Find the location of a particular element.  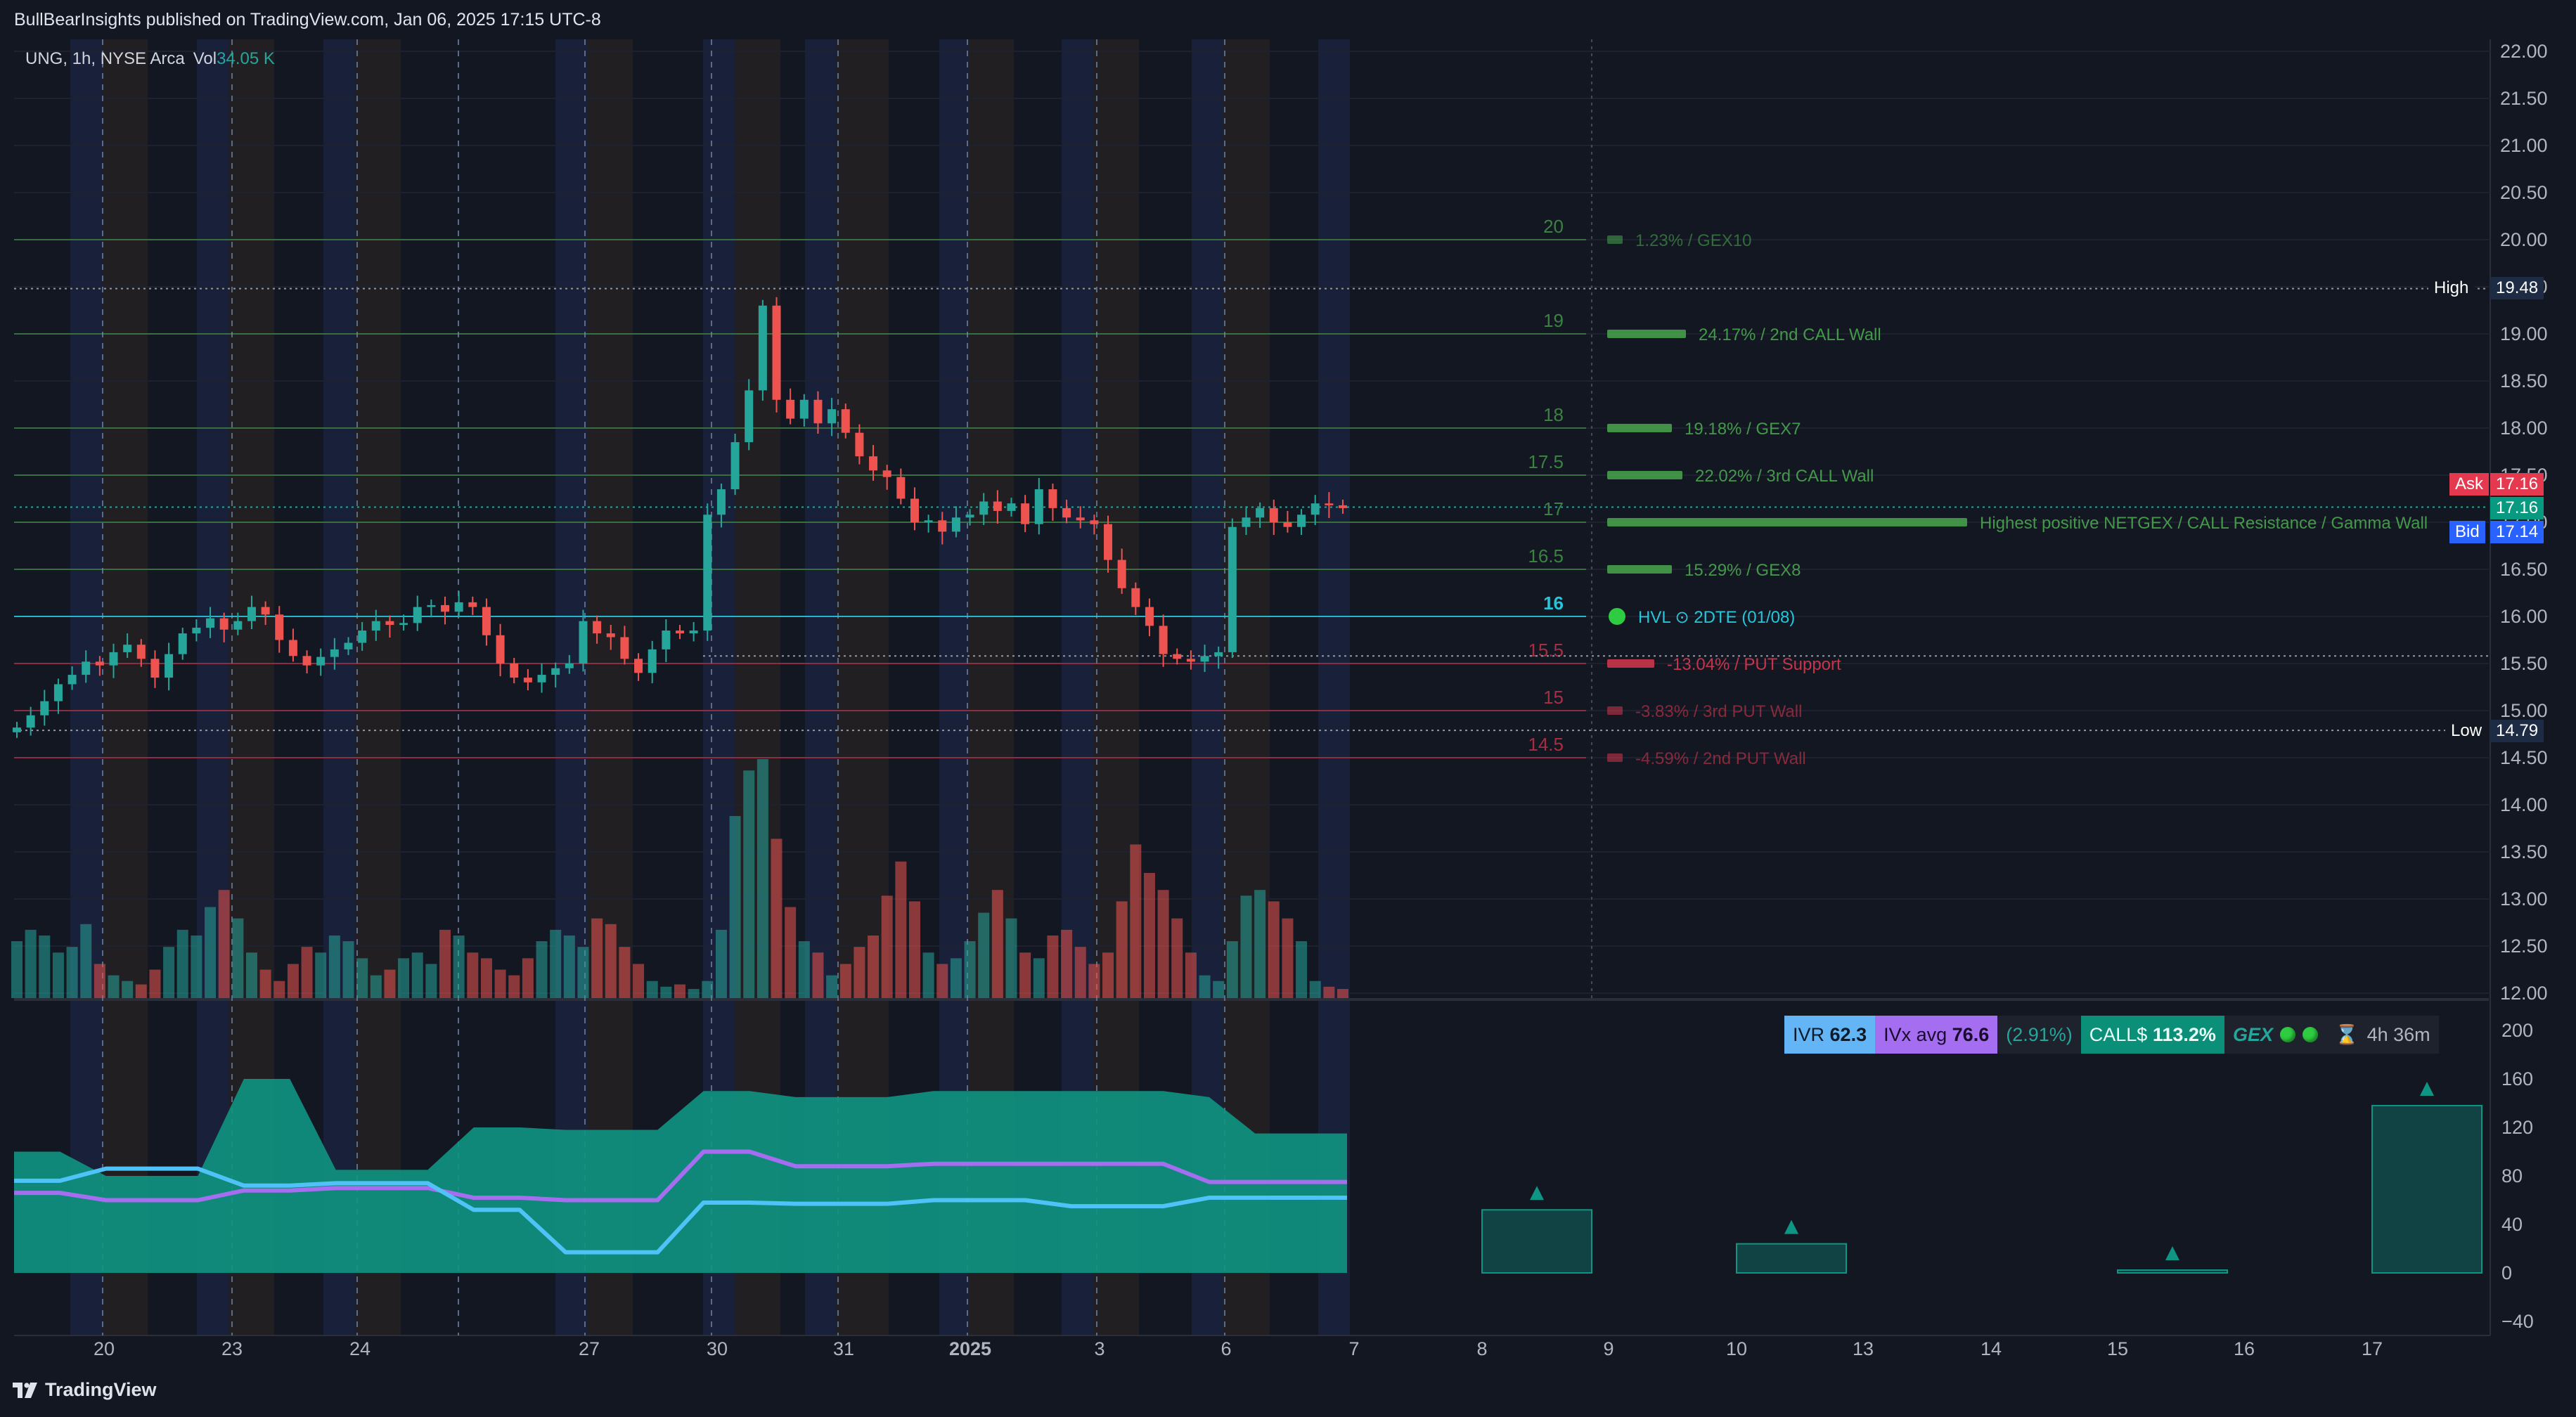

hvl-dot-icon is located at coordinates (1617, 616).